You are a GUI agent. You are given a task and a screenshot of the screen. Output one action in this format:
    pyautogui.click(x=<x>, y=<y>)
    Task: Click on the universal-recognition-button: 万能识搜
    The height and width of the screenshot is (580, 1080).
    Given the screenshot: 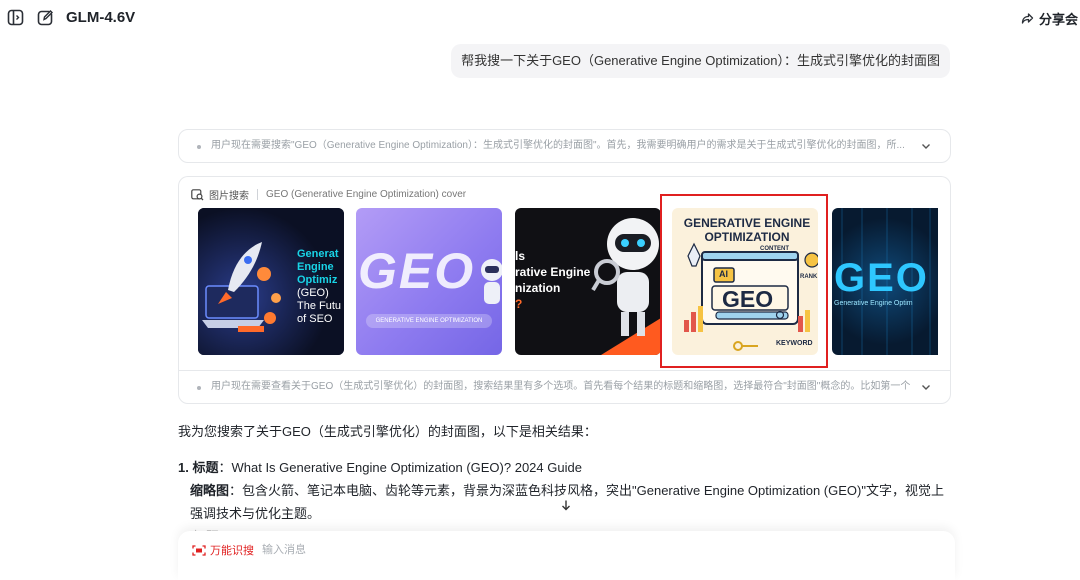 What is the action you would take?
    pyautogui.click(x=223, y=550)
    